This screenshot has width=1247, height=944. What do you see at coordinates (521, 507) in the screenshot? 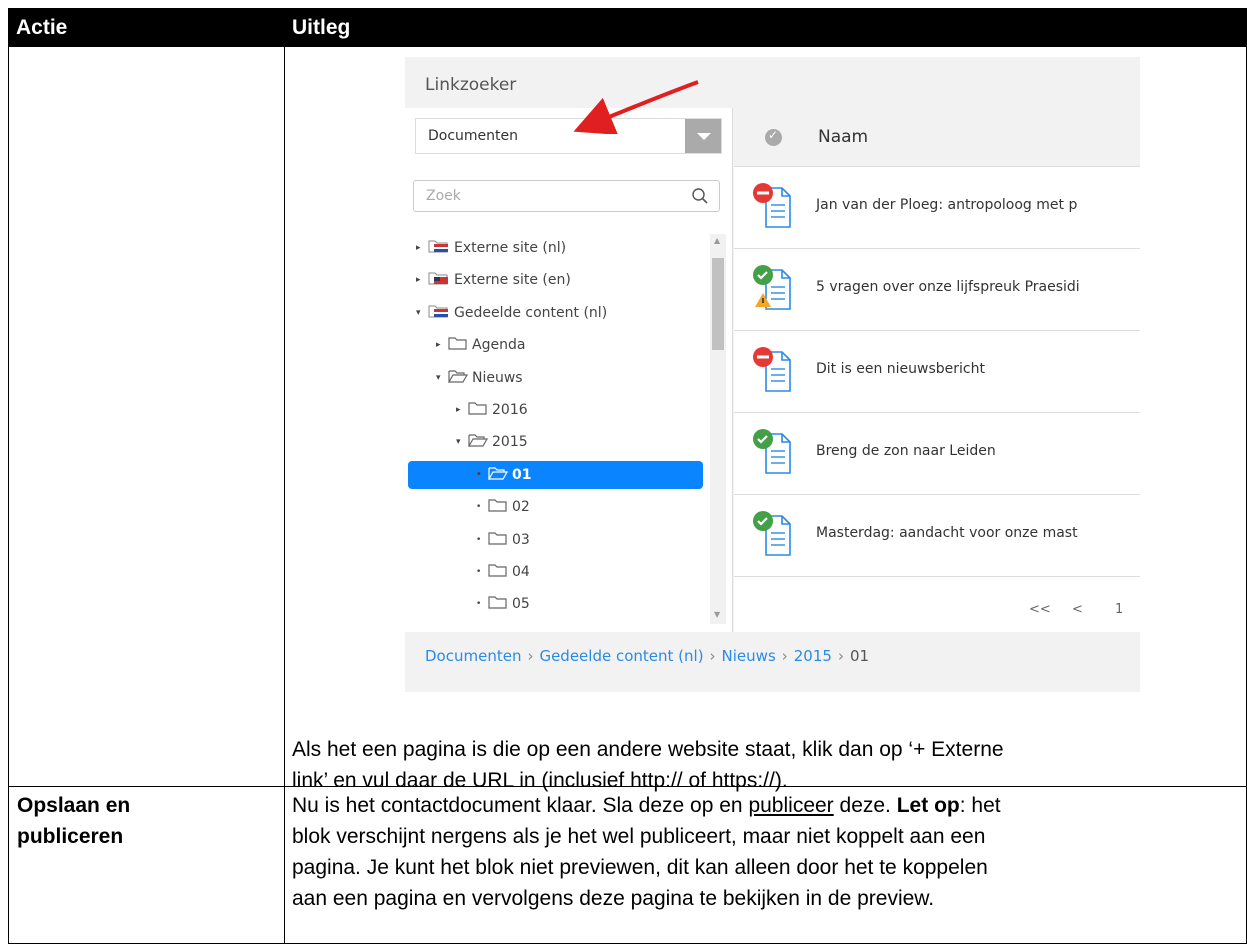
I see `tree-node-label: 02` at bounding box center [521, 507].